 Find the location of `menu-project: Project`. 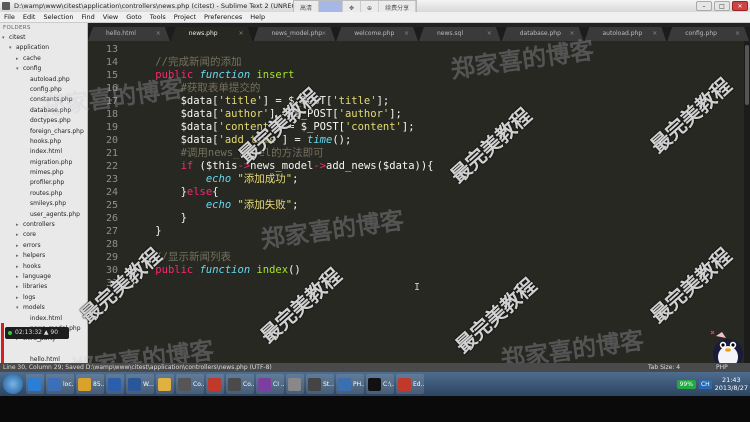

menu-project: Project is located at coordinates (185, 17).